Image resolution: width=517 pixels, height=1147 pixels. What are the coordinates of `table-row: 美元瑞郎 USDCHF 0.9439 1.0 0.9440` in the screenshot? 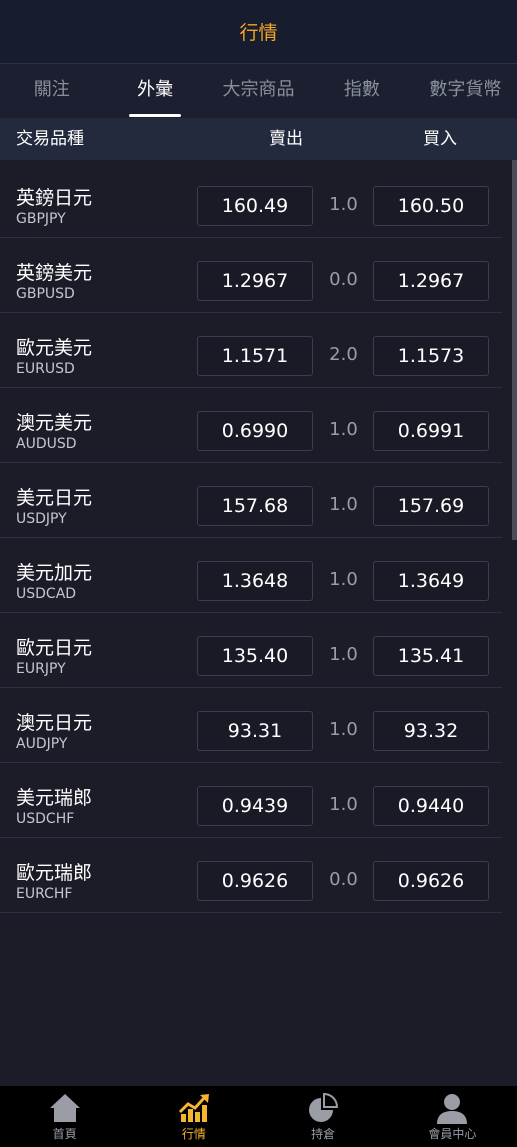 It's located at (251, 800).